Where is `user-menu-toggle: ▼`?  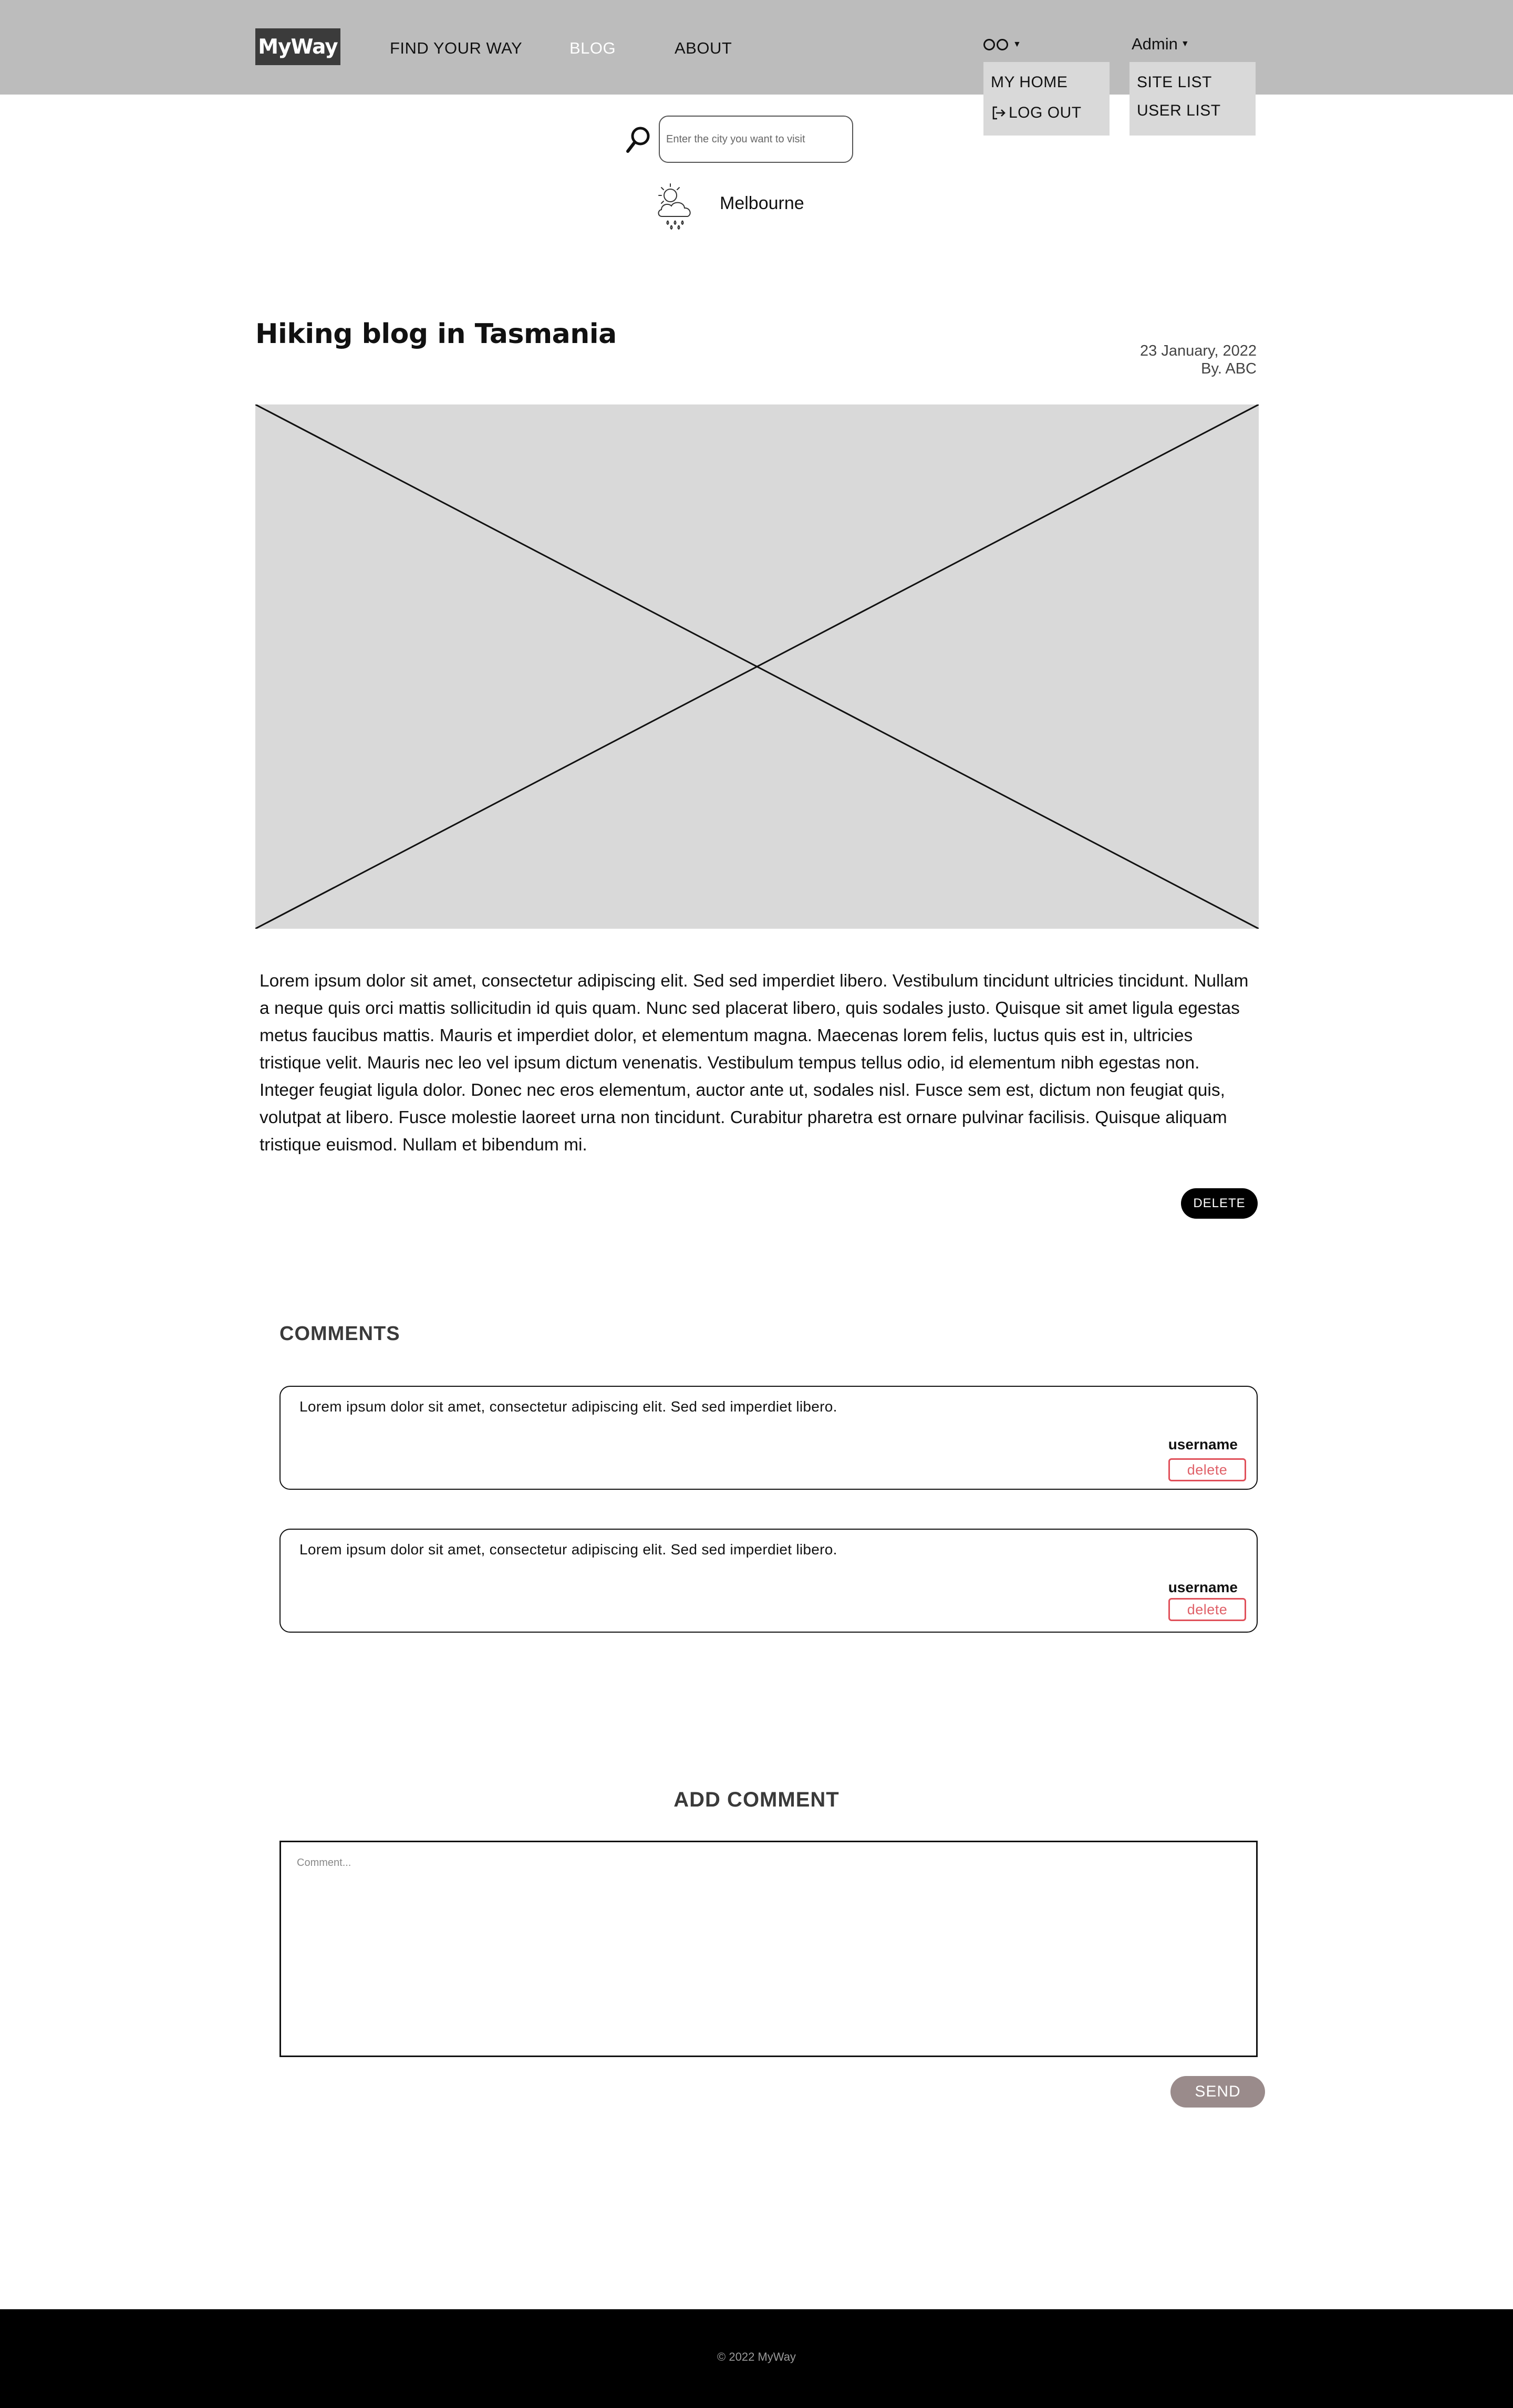
user-menu-toggle: ▼ is located at coordinates (1002, 45).